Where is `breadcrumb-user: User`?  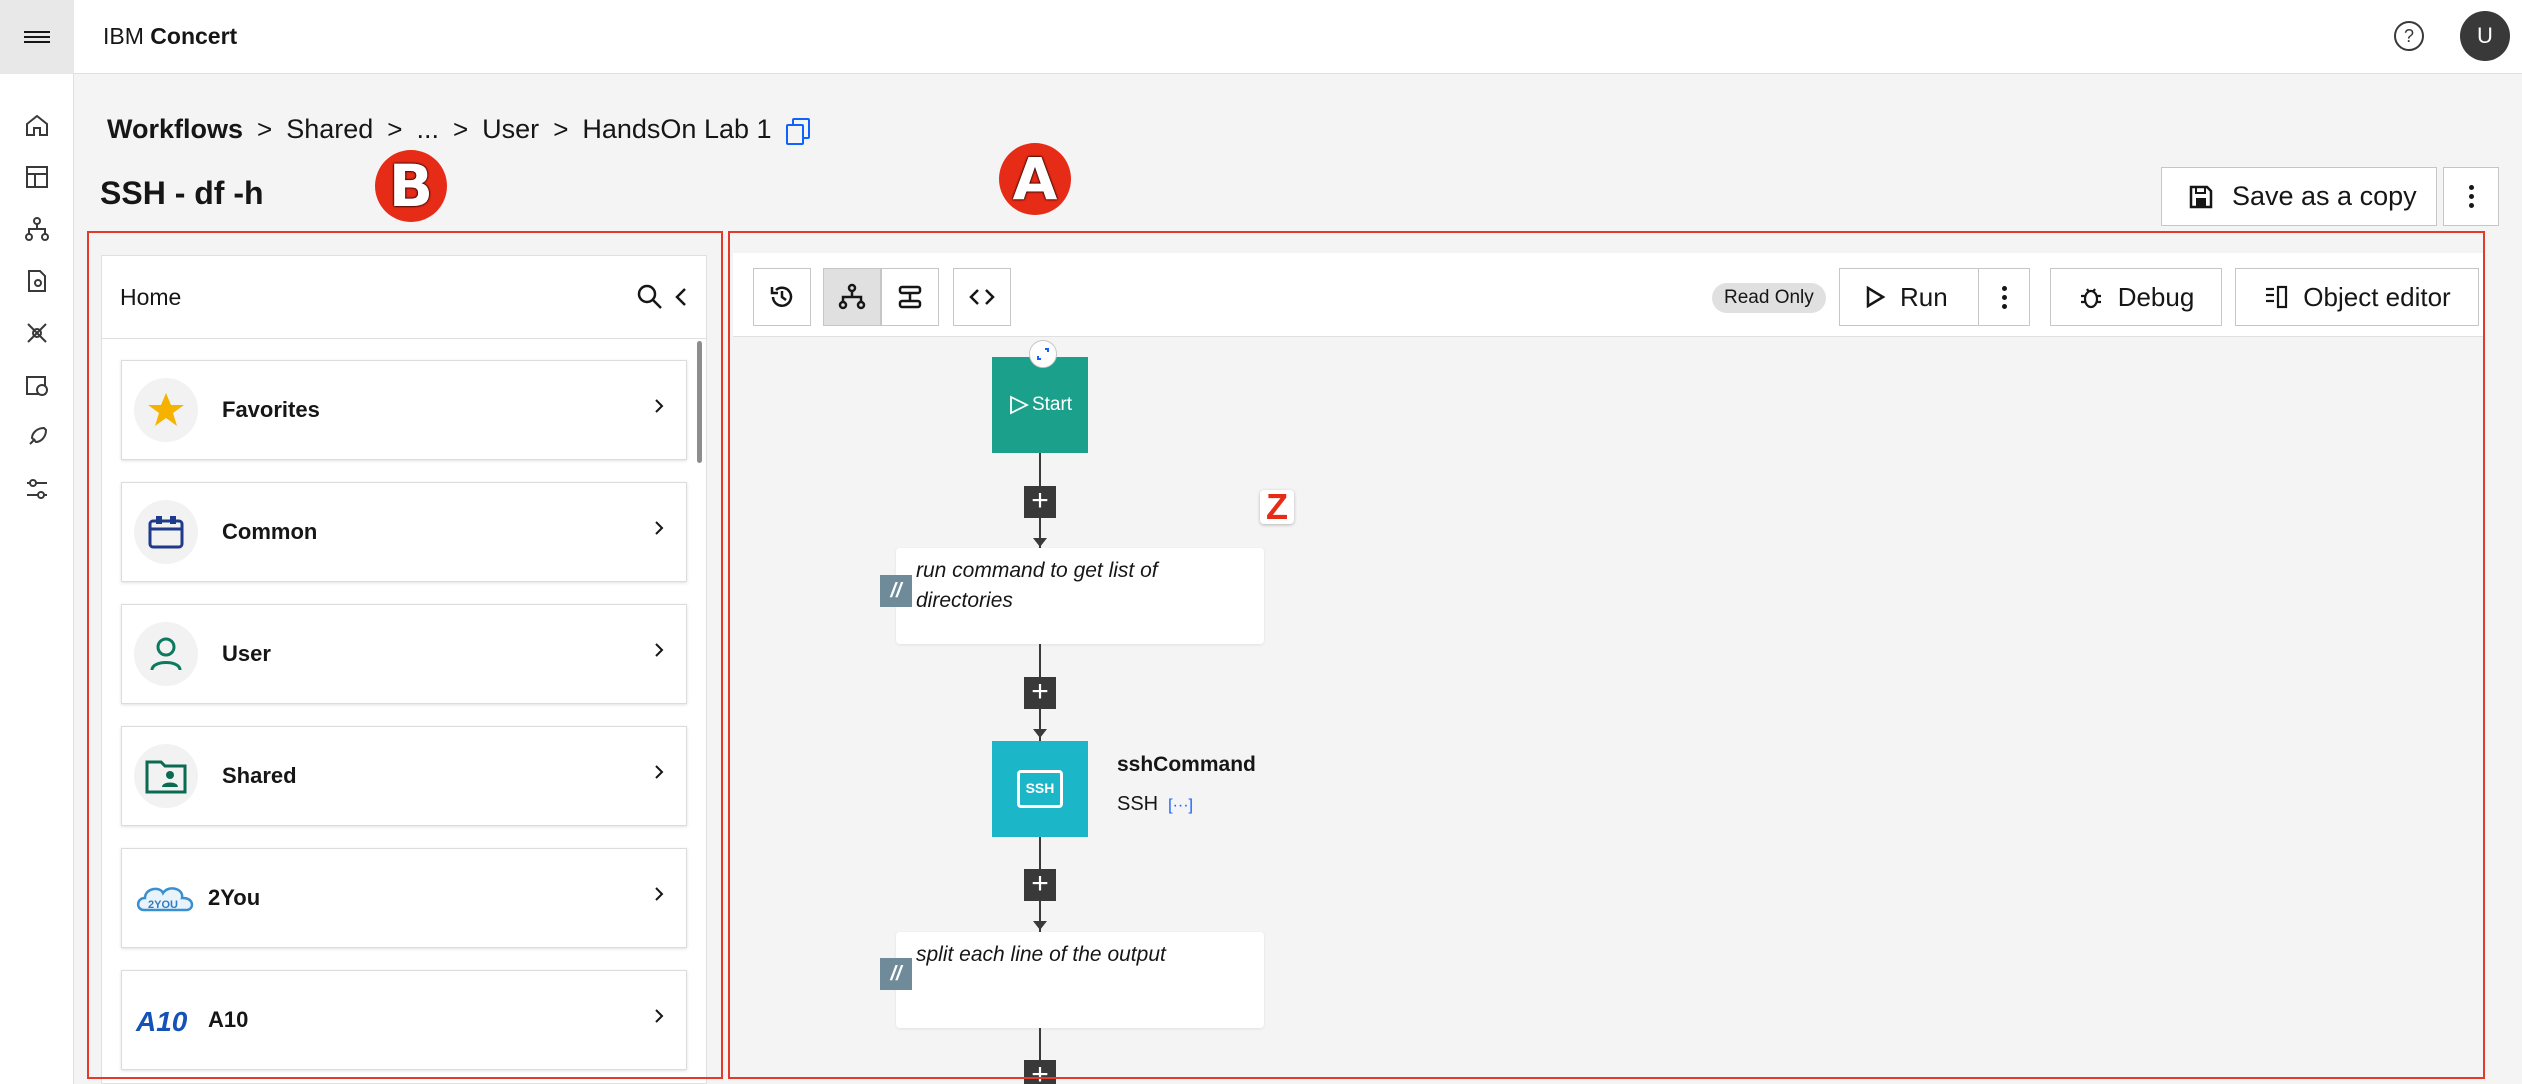
breadcrumb-user: User is located at coordinates (510, 129).